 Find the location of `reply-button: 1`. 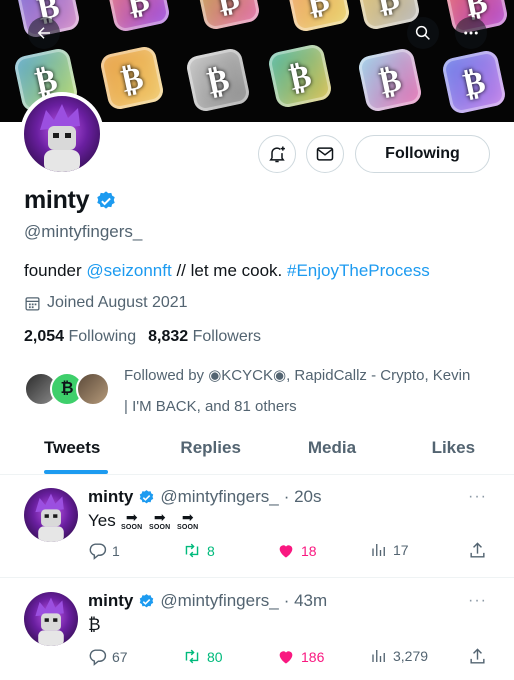

reply-button: 1 is located at coordinates (104, 550).